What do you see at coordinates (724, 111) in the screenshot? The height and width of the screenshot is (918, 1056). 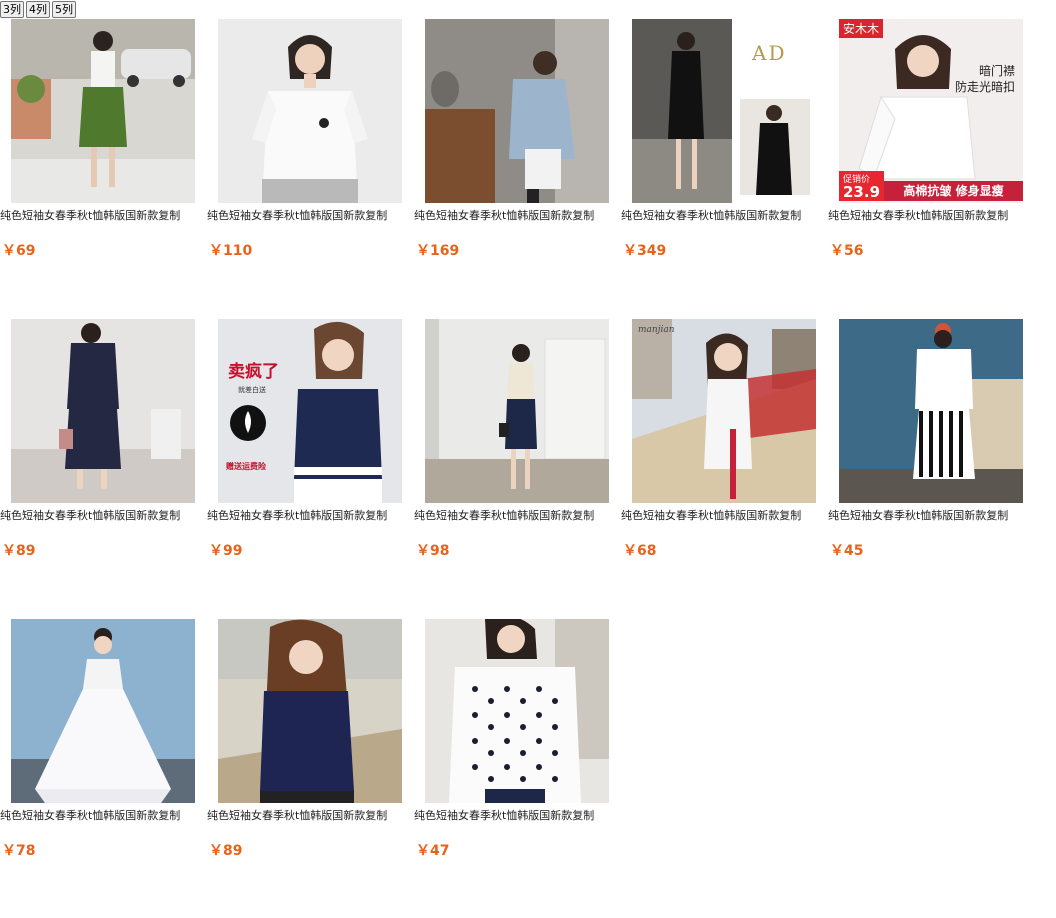 I see `product-image: AD` at bounding box center [724, 111].